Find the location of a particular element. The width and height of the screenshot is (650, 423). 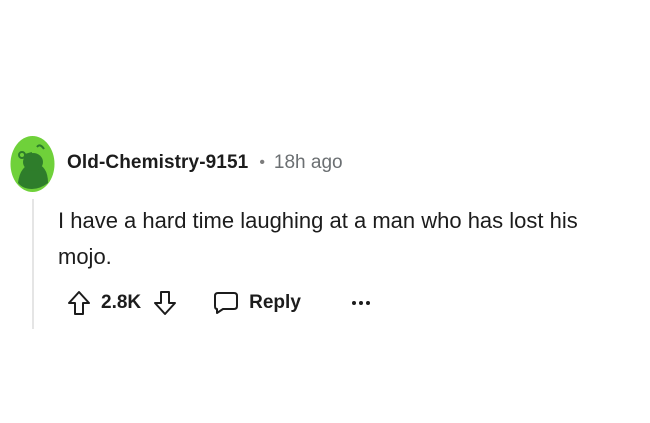

speech-bubble-icon is located at coordinates (226, 303).